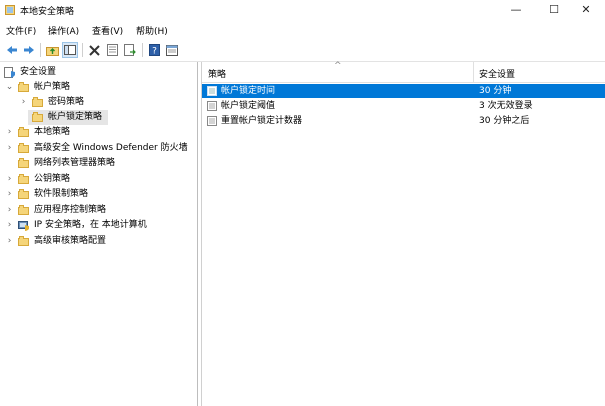 The width and height of the screenshot is (605, 406). What do you see at coordinates (111, 148) in the screenshot?
I see `tree-label: 高级安全 Windows Defender 防火墙` at bounding box center [111, 148].